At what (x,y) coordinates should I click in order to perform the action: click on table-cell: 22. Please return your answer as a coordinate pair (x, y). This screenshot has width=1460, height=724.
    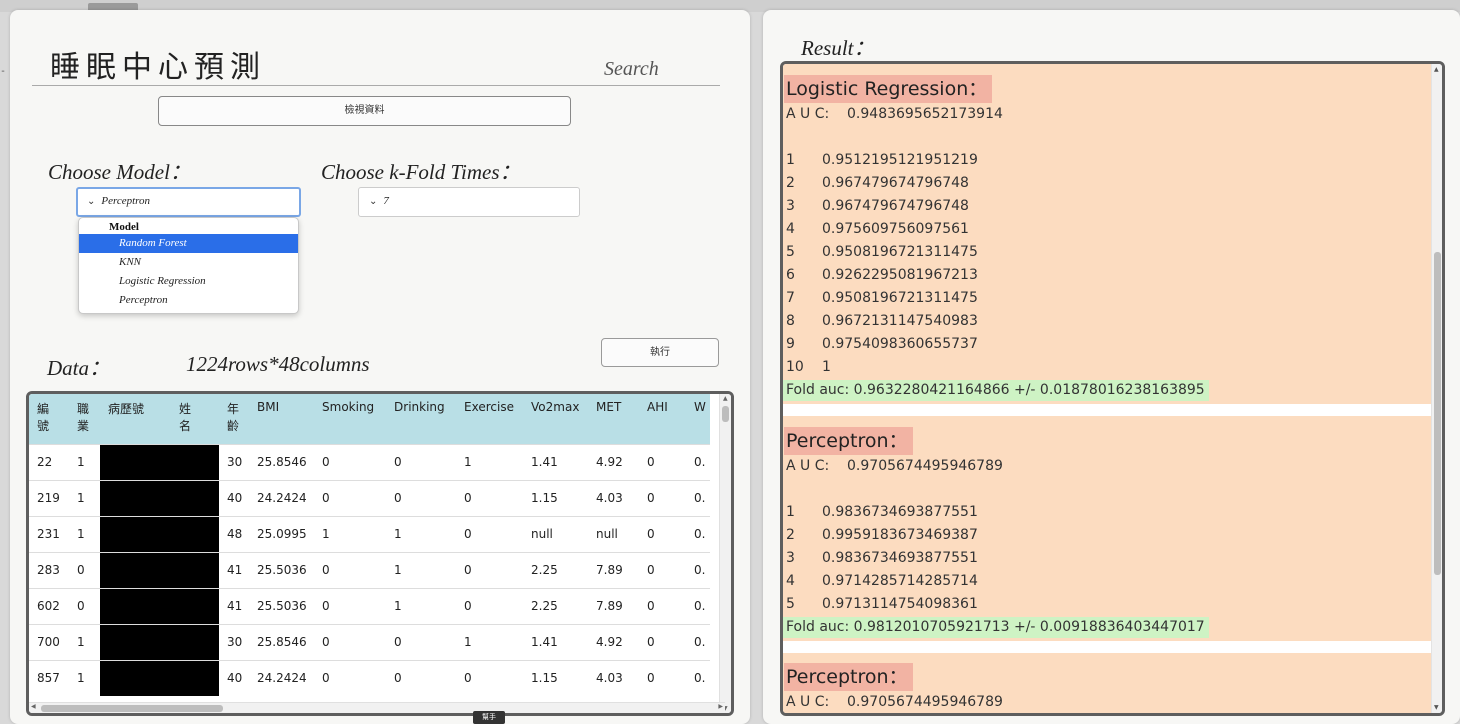
    Looking at the image, I should click on (49, 461).